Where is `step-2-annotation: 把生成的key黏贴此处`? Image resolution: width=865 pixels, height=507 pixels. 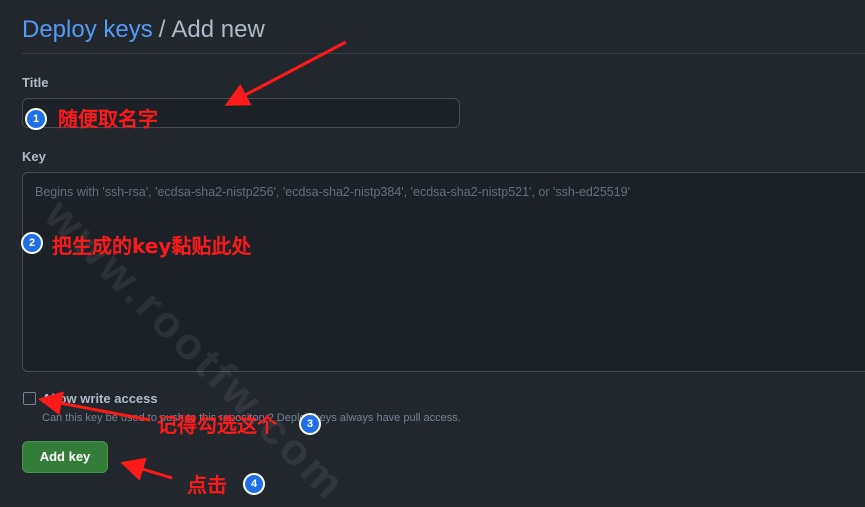 step-2-annotation: 把生成的key黏贴此处 is located at coordinates (152, 246).